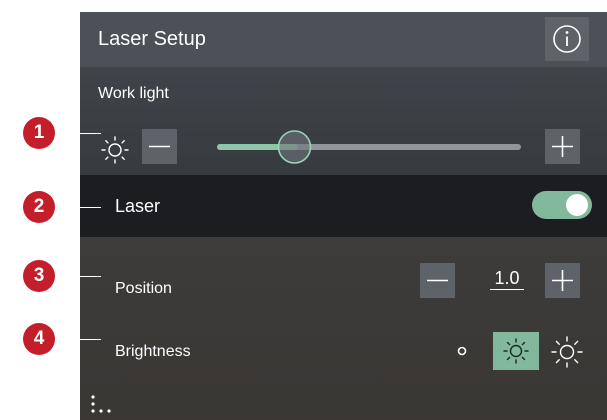  What do you see at coordinates (39, 133) in the screenshot?
I see `callout-marker-1: 1` at bounding box center [39, 133].